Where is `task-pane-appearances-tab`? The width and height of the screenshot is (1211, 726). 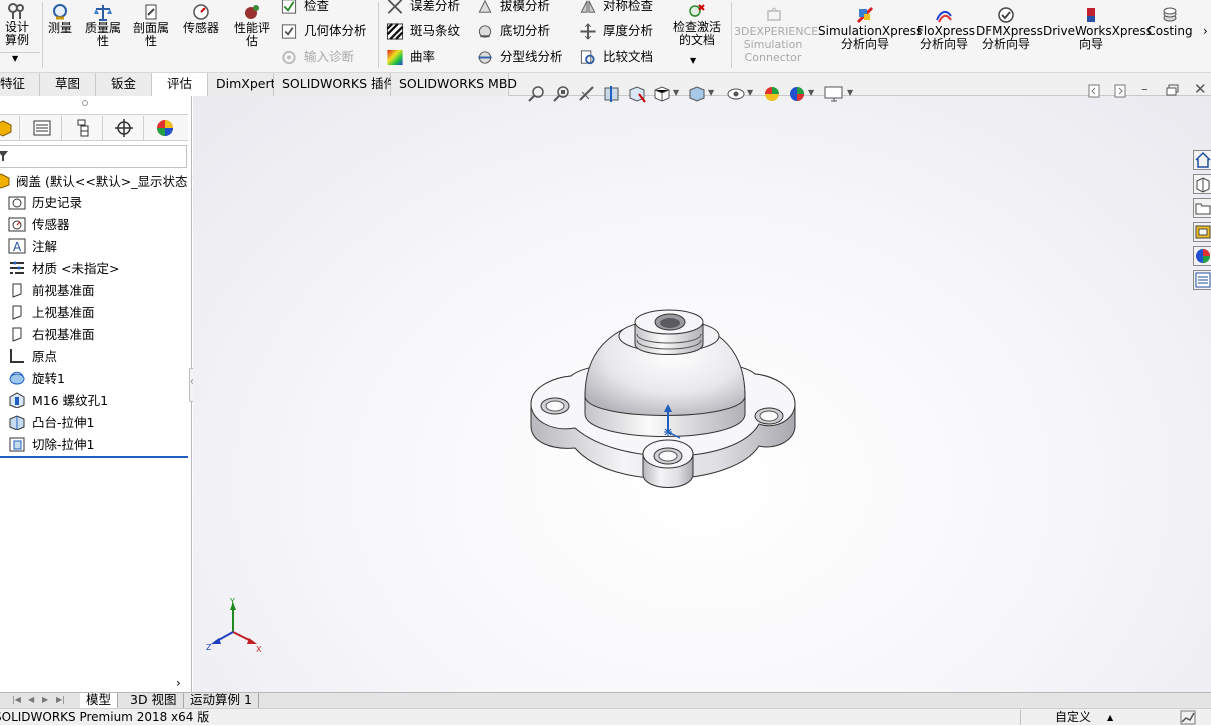 task-pane-appearances-tab is located at coordinates (1202, 256).